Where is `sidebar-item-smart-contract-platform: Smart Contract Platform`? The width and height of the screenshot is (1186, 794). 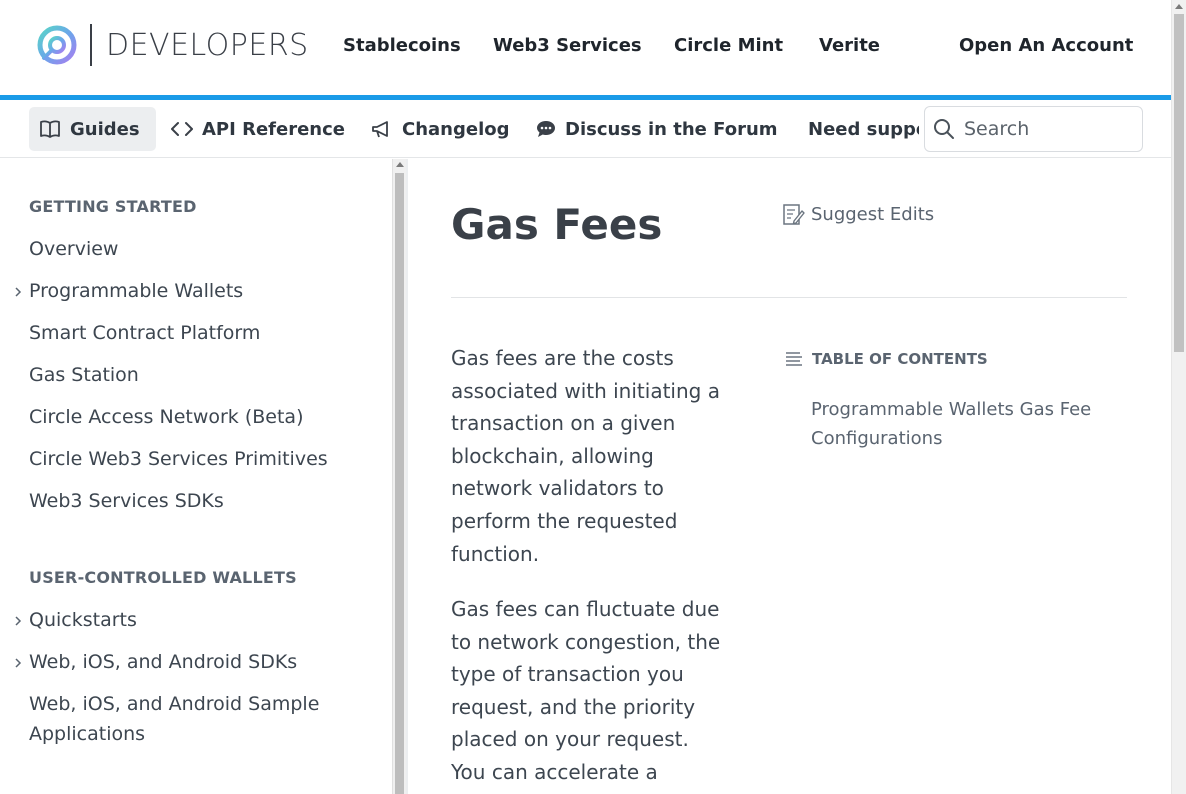 sidebar-item-smart-contract-platform: Smart Contract Platform is located at coordinates (144, 333).